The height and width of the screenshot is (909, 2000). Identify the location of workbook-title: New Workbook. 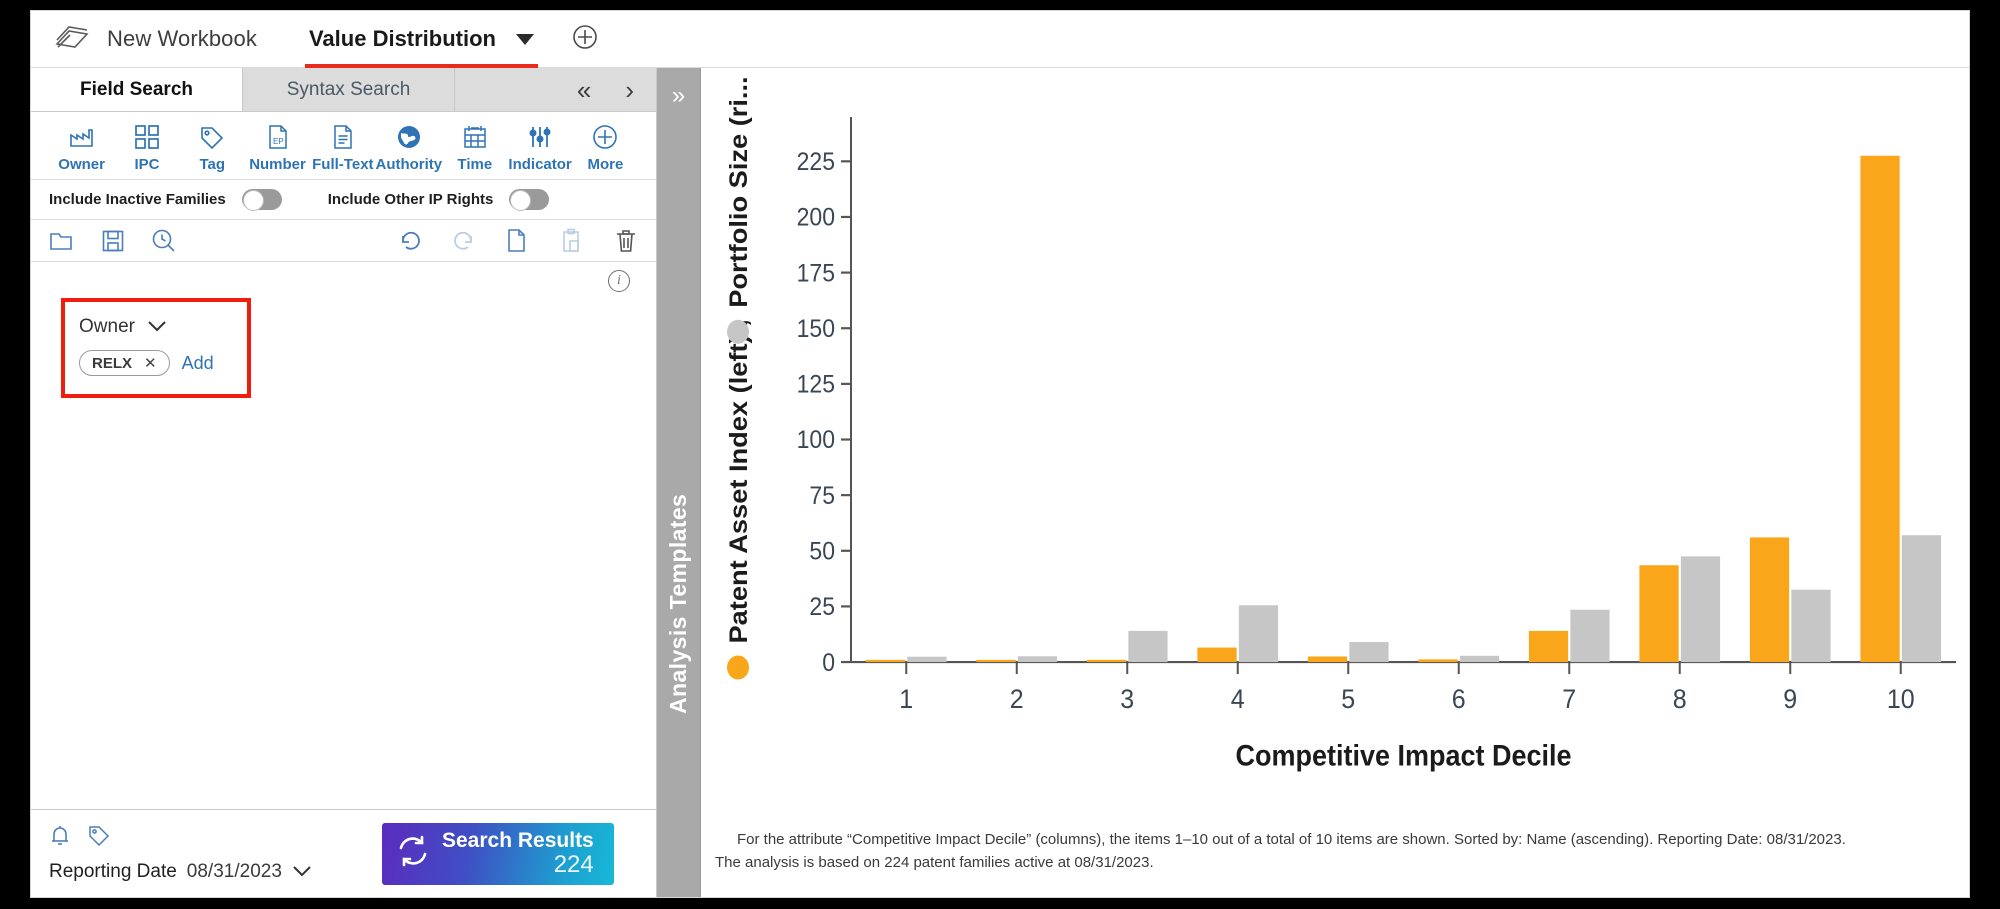
(182, 39).